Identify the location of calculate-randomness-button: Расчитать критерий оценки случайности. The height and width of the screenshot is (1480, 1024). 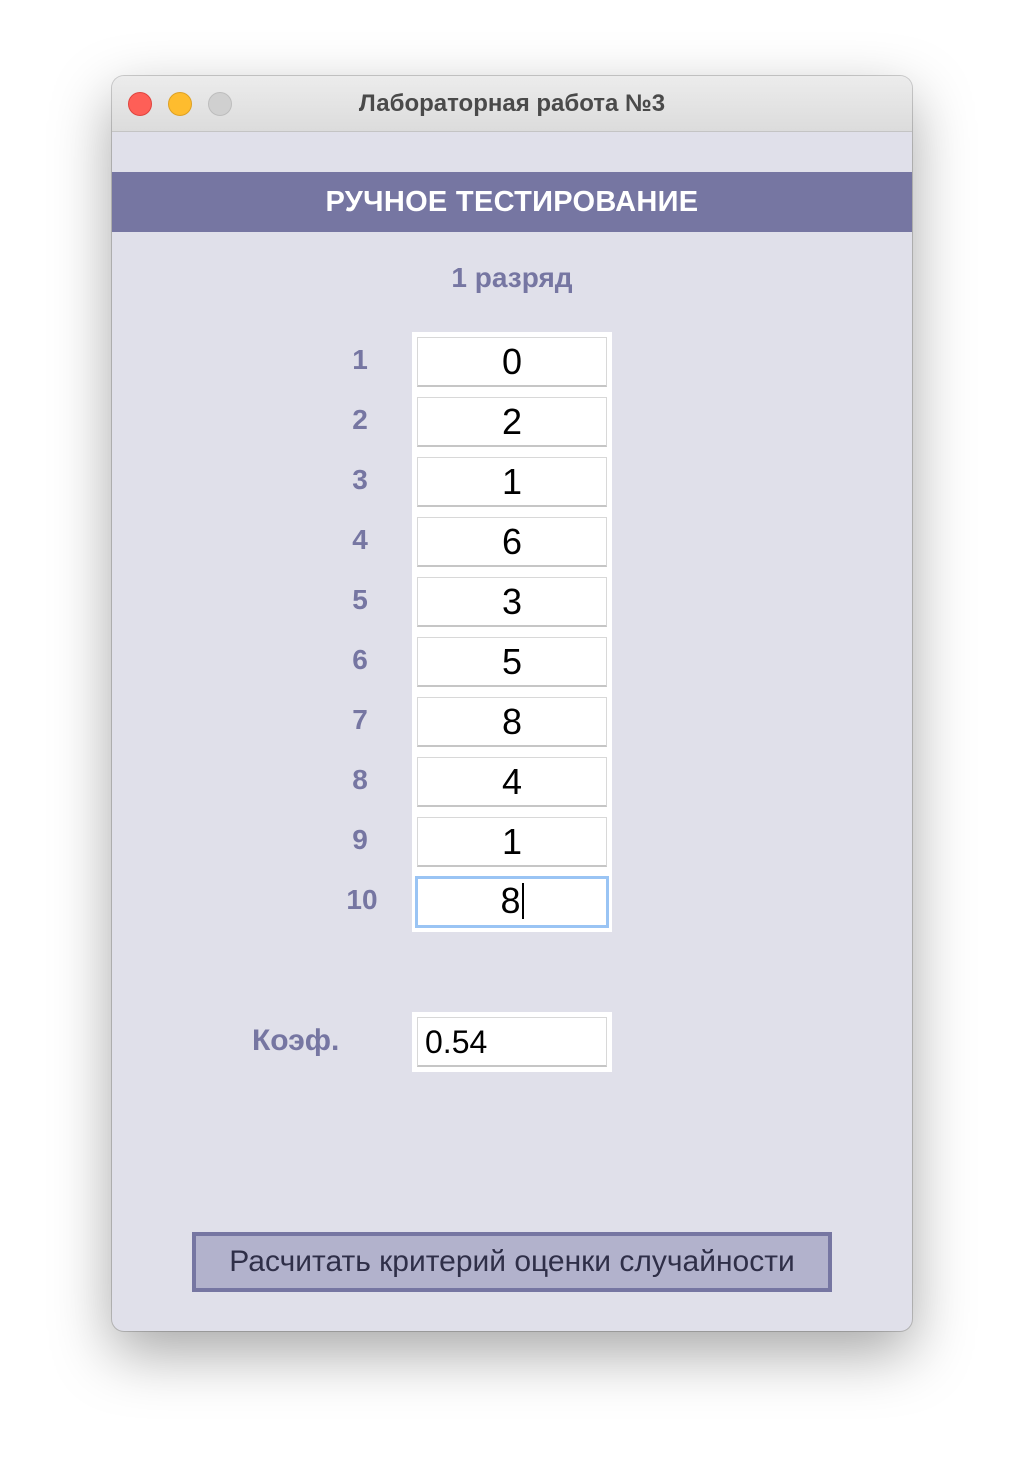
(512, 1262).